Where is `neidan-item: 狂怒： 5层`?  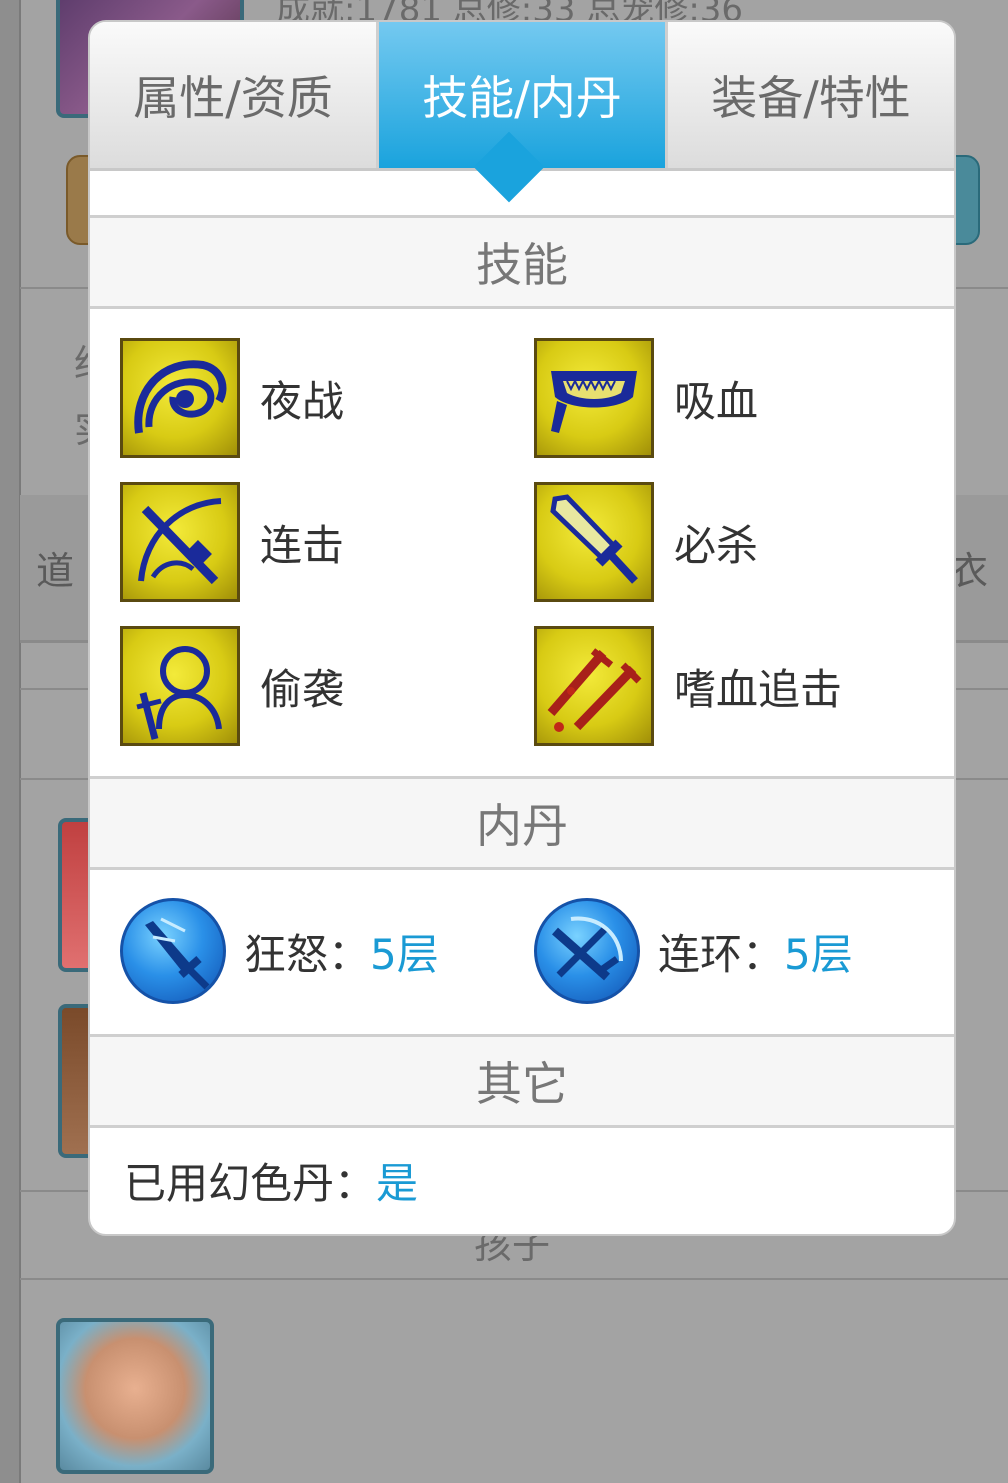 neidan-item: 狂怒： 5层 is located at coordinates (279, 951).